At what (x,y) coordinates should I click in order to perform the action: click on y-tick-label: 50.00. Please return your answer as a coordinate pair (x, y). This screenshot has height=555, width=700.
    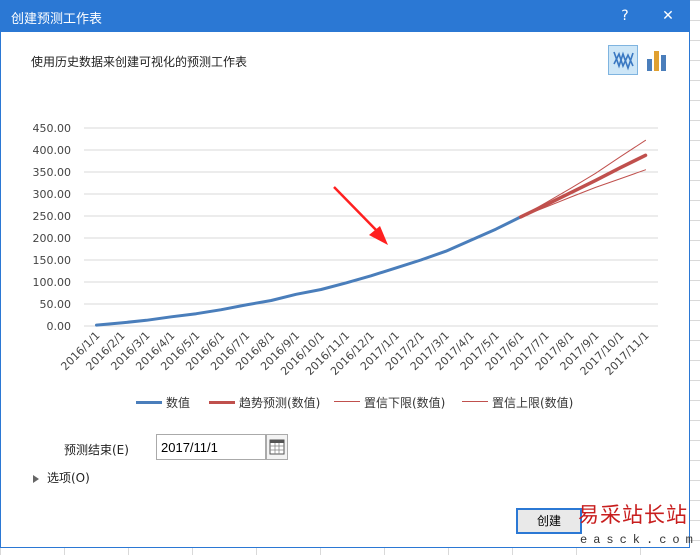
    Looking at the image, I should click on (56, 304).